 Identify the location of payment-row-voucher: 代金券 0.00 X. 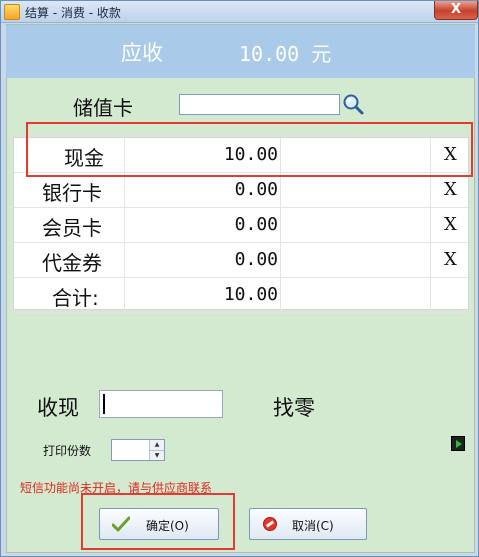
(241, 260).